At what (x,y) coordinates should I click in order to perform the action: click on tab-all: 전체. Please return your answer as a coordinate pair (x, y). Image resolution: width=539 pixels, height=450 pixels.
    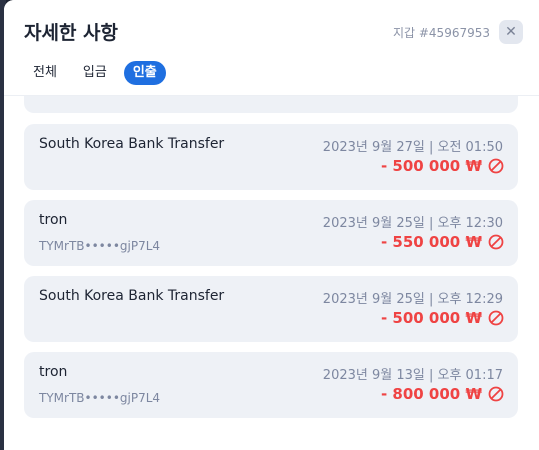
    Looking at the image, I should click on (45, 73).